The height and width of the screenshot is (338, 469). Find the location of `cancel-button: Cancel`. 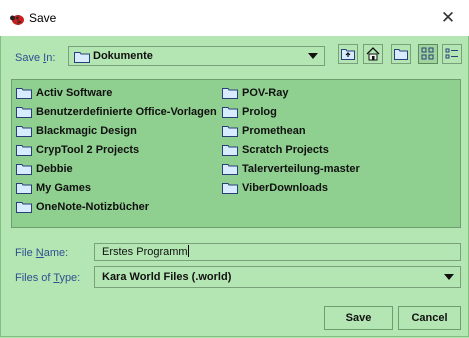

cancel-button: Cancel is located at coordinates (429, 318).